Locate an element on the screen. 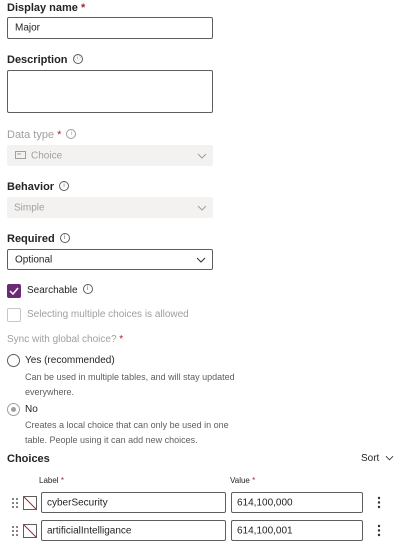 The height and width of the screenshot is (550, 408). choice-value-input: 614,100,000 is located at coordinates (297, 502).